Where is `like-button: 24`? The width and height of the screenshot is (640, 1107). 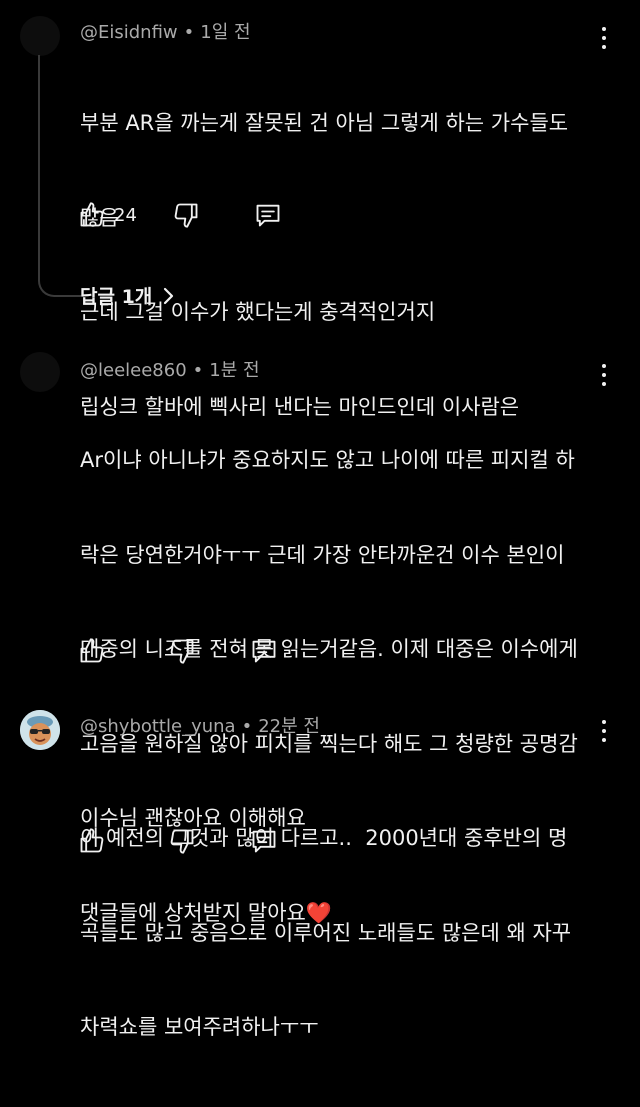 like-button: 24 is located at coordinates (107, 215).